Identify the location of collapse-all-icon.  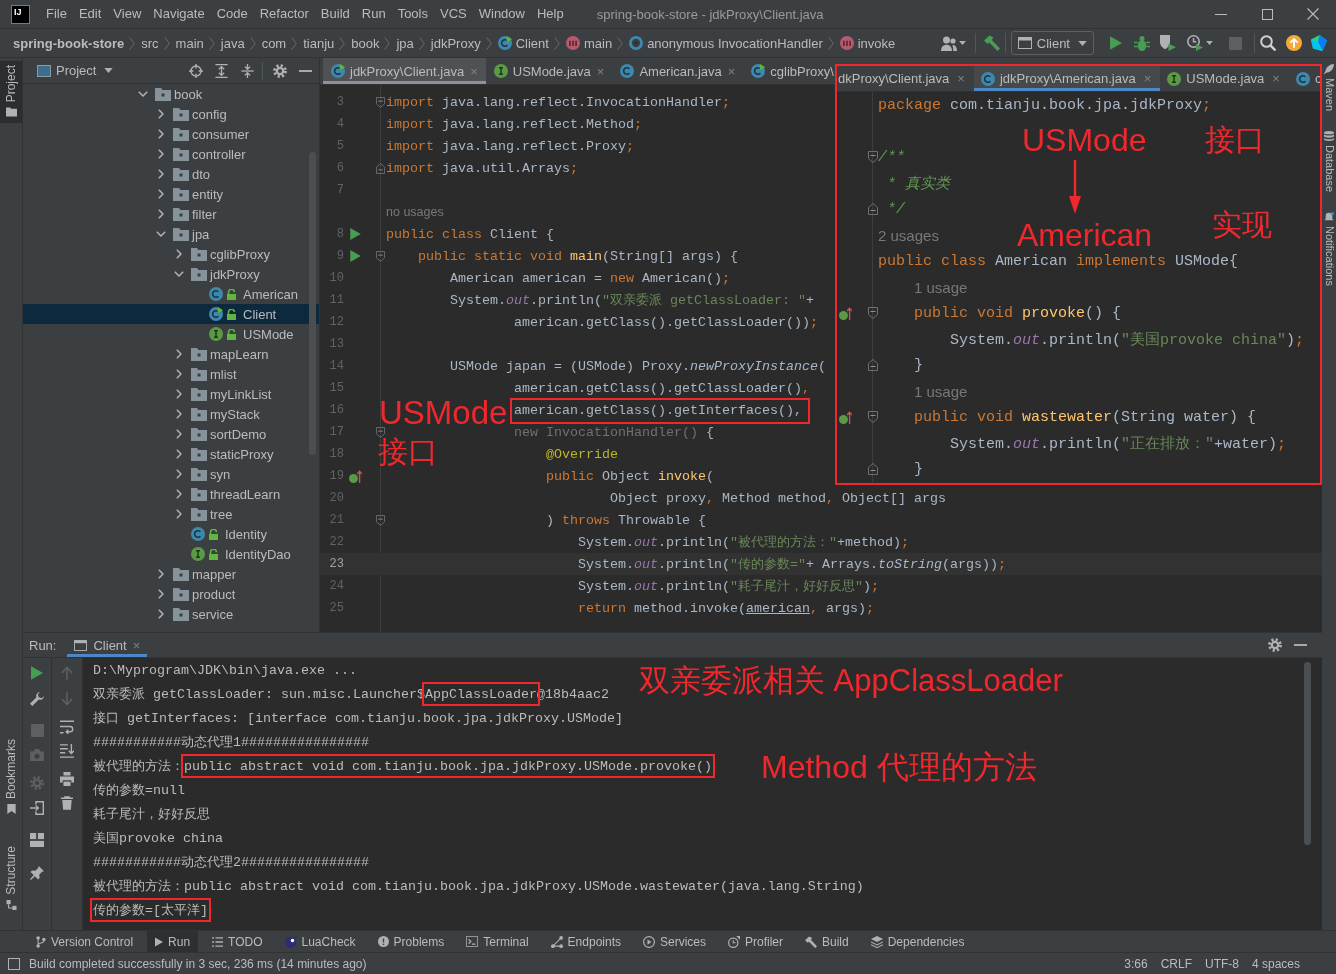
(247, 70).